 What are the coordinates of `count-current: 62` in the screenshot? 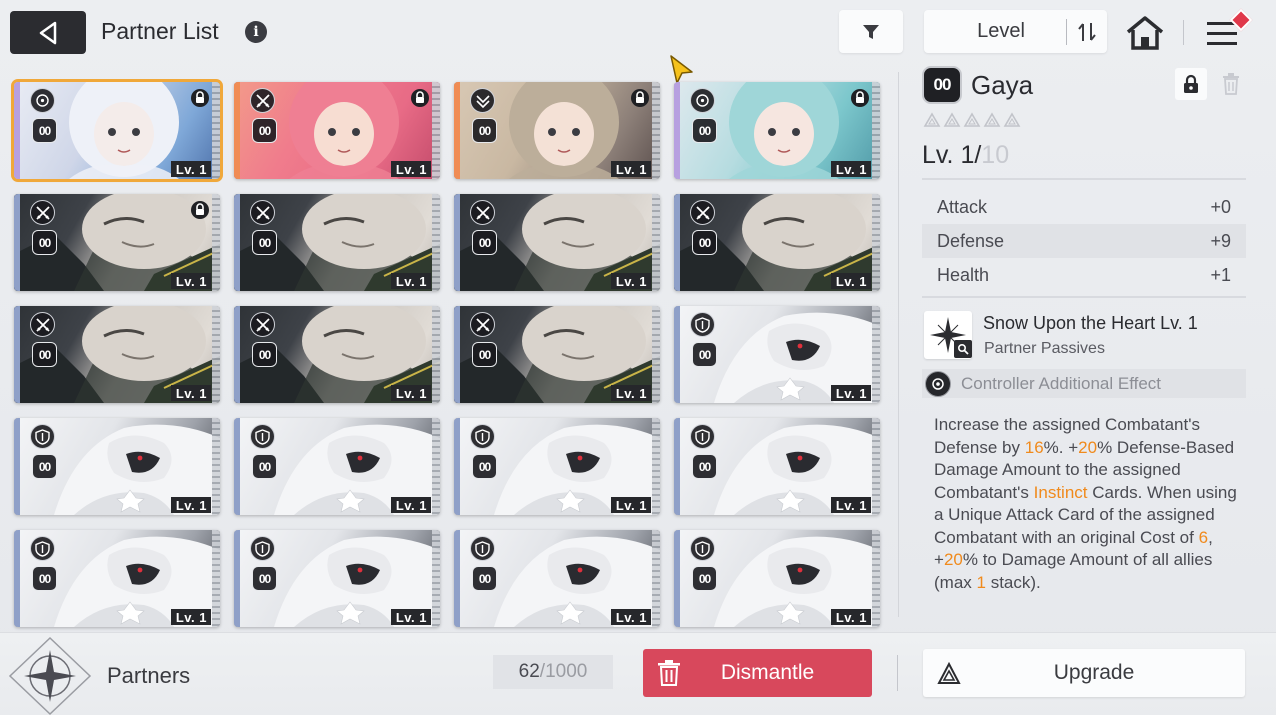 It's located at (529, 671).